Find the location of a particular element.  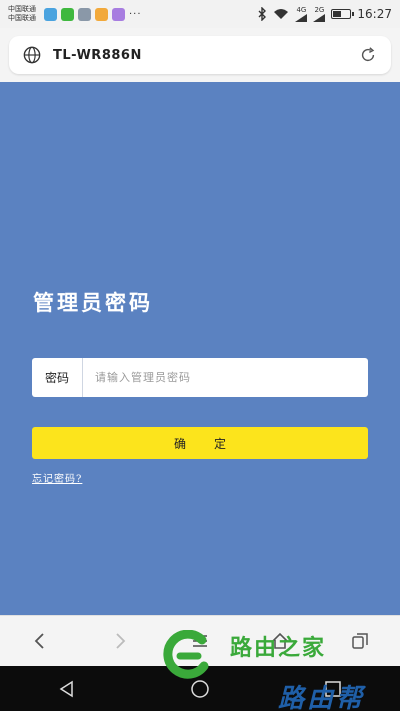

back-button is located at coordinates (40, 641).